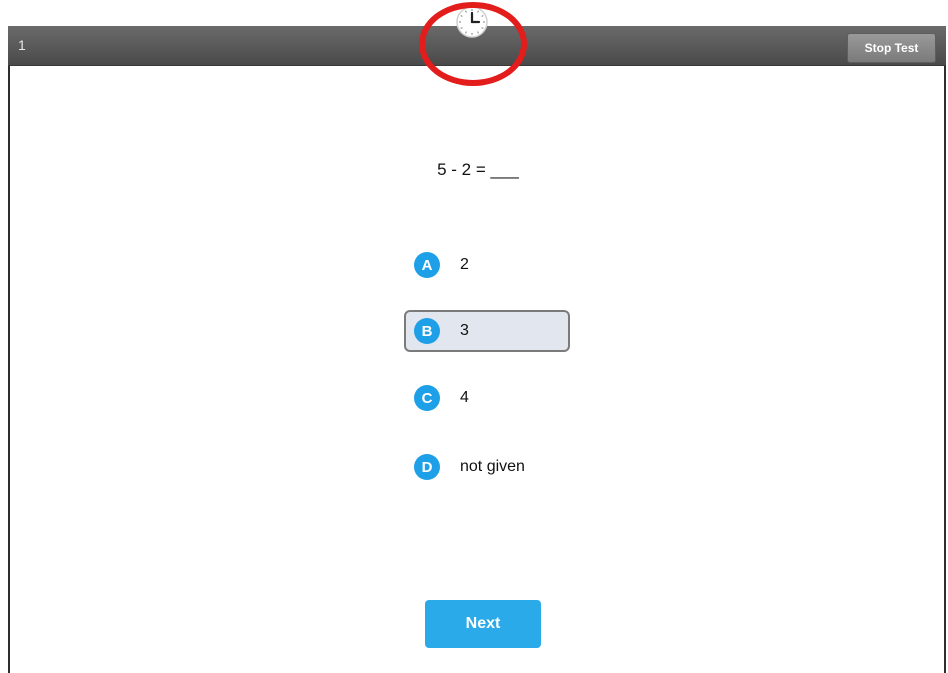  Describe the element at coordinates (487, 398) in the screenshot. I see `option-c: C 4` at that location.